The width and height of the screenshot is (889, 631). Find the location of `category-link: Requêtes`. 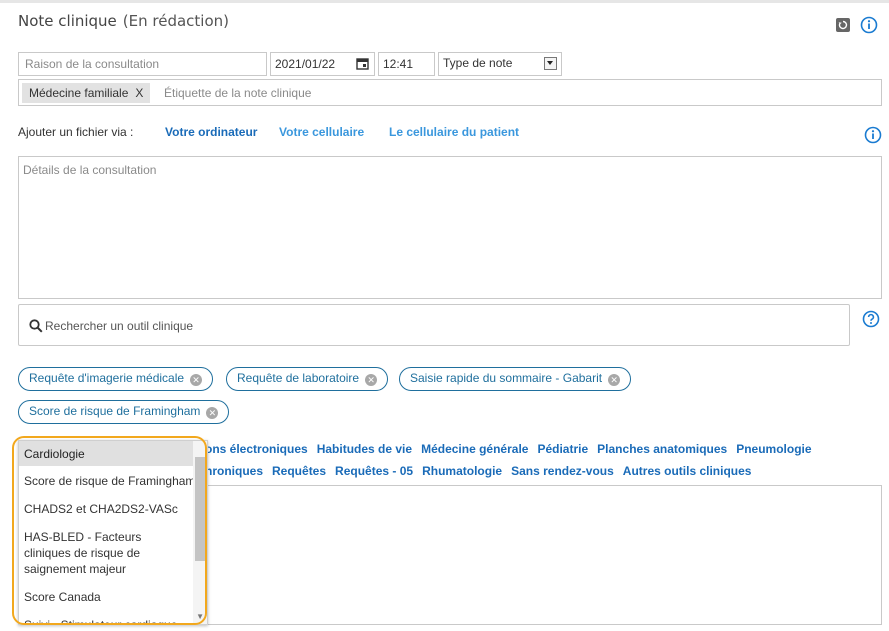

category-link: Requêtes is located at coordinates (299, 471).